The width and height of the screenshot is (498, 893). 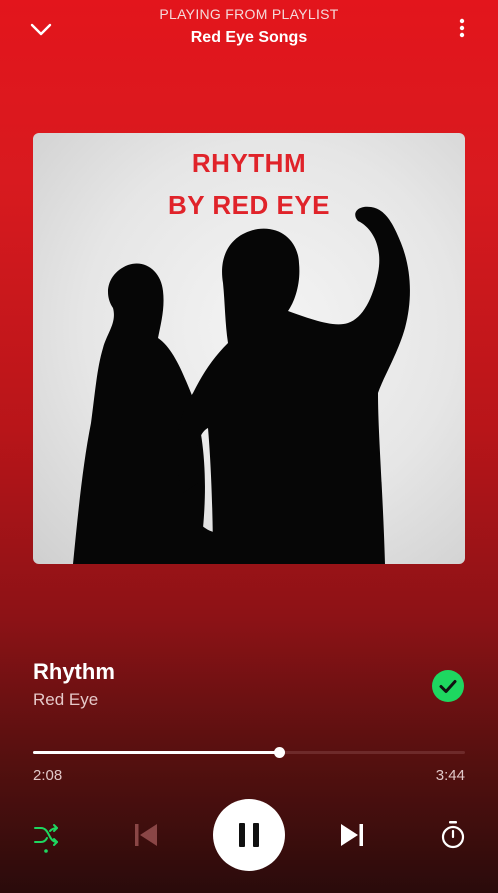 I want to click on pause-icon, so click(x=249, y=835).